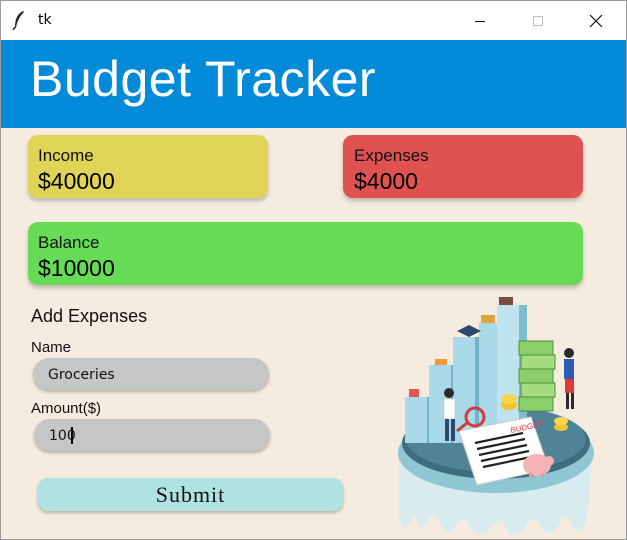  I want to click on maximize-button, so click(538, 20).